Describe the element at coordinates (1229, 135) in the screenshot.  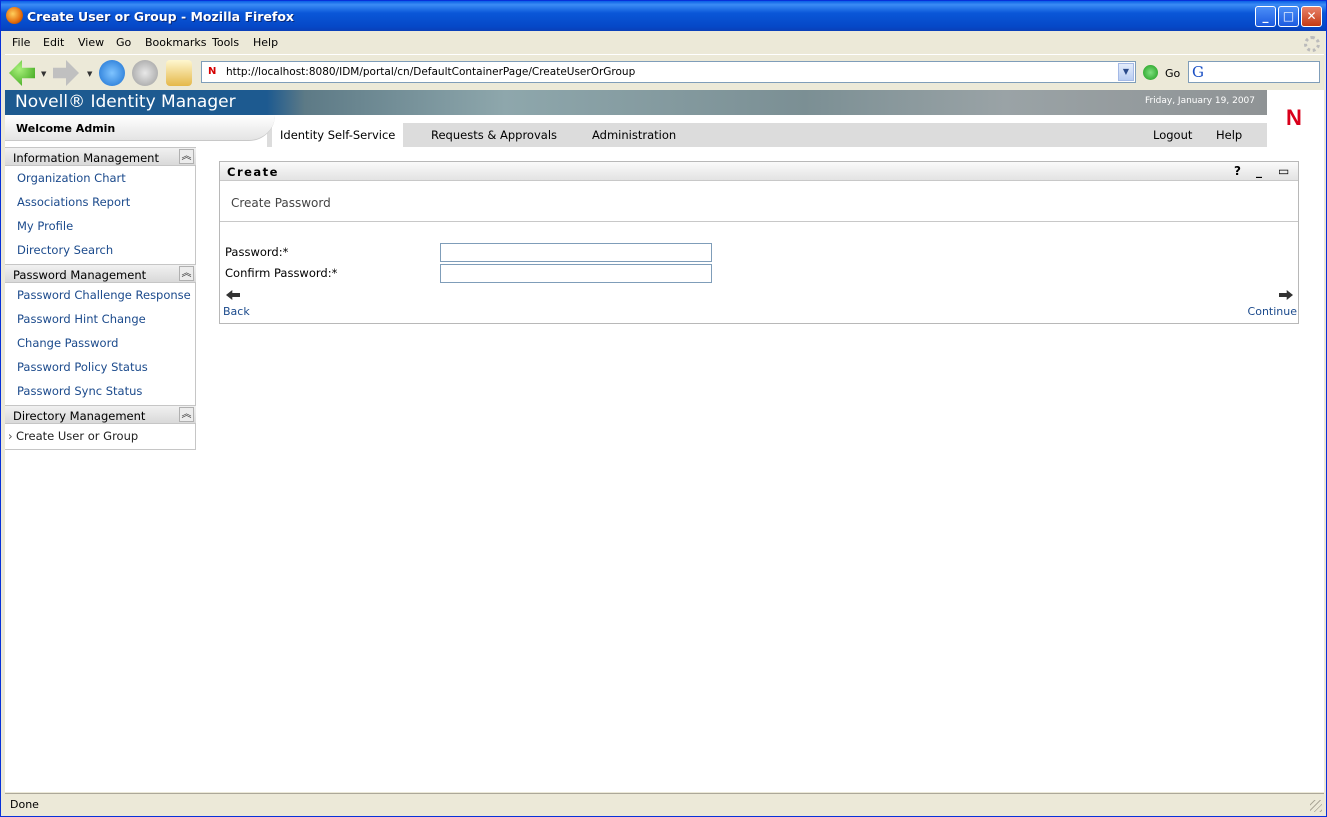
I see `help-link: Help` at that location.